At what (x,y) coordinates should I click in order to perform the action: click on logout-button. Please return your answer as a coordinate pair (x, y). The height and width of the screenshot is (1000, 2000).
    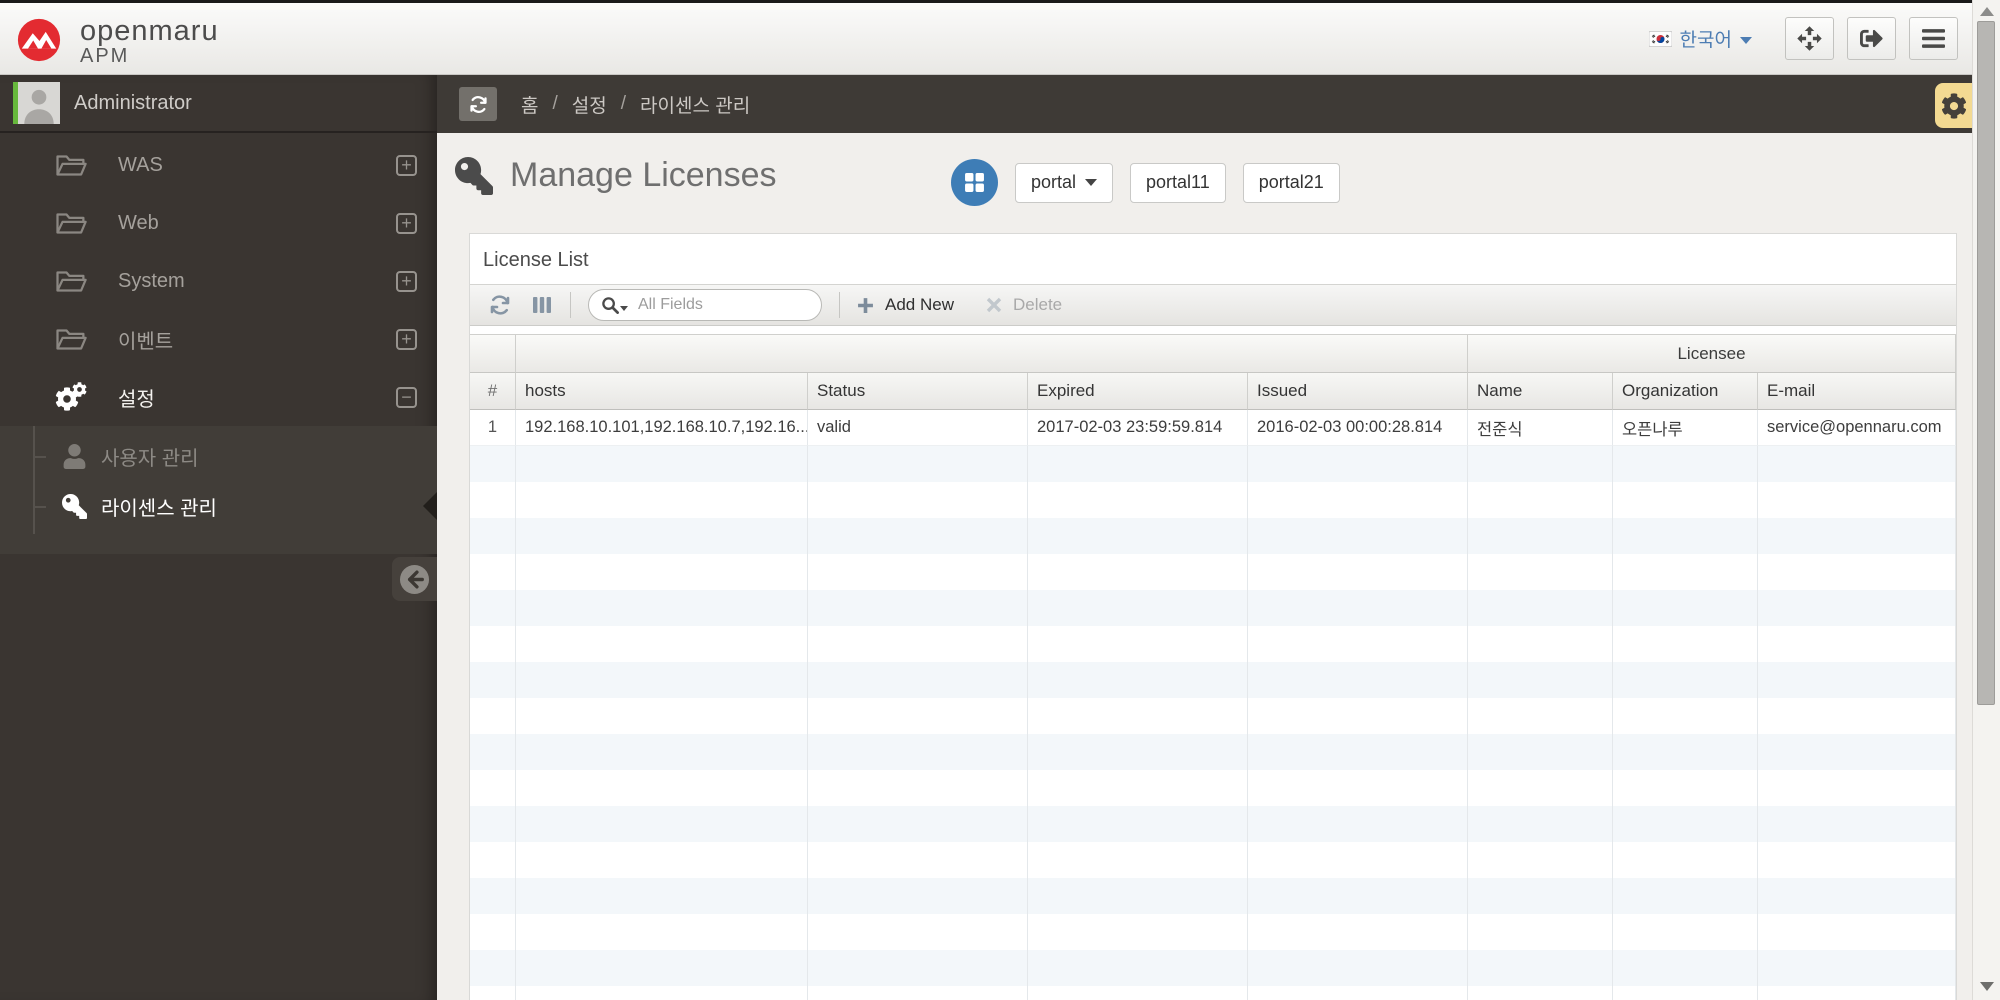
    Looking at the image, I should click on (1871, 38).